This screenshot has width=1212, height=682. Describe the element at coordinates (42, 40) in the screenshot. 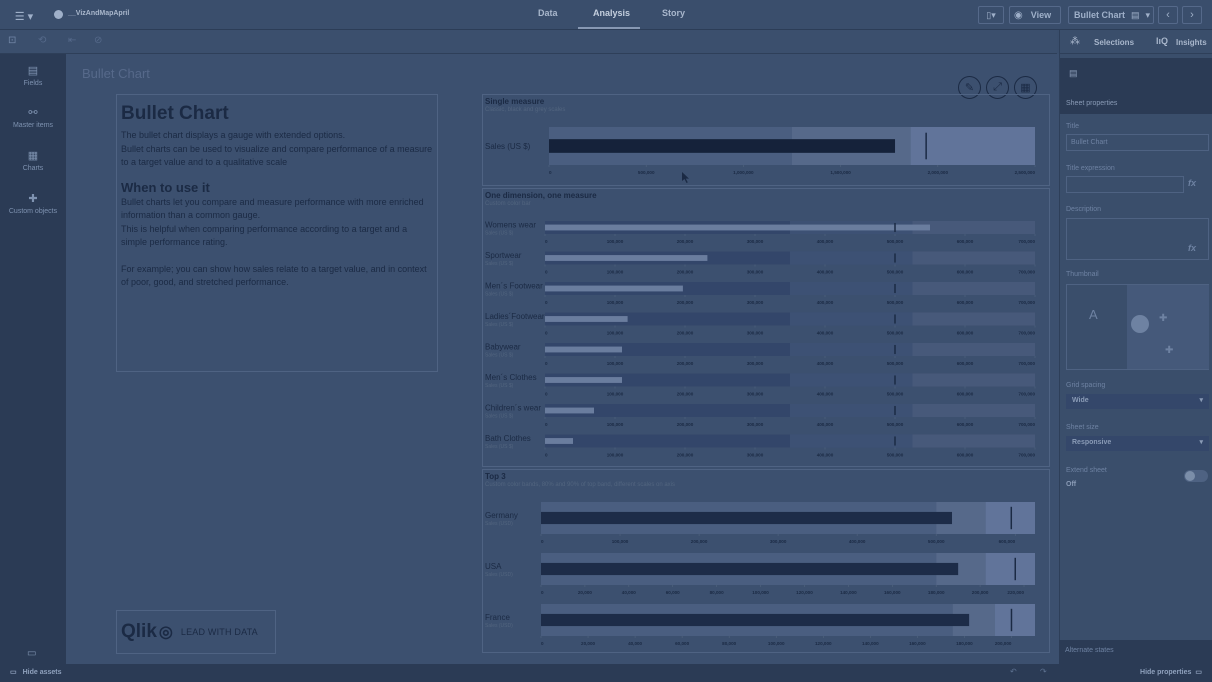

I see `lasso-icon: ⟲` at that location.